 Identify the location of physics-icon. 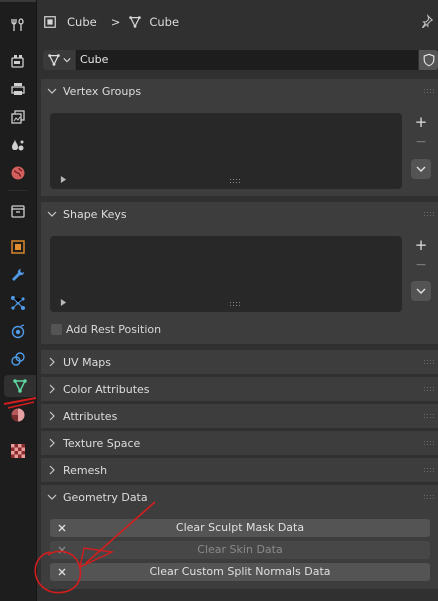
(18, 331).